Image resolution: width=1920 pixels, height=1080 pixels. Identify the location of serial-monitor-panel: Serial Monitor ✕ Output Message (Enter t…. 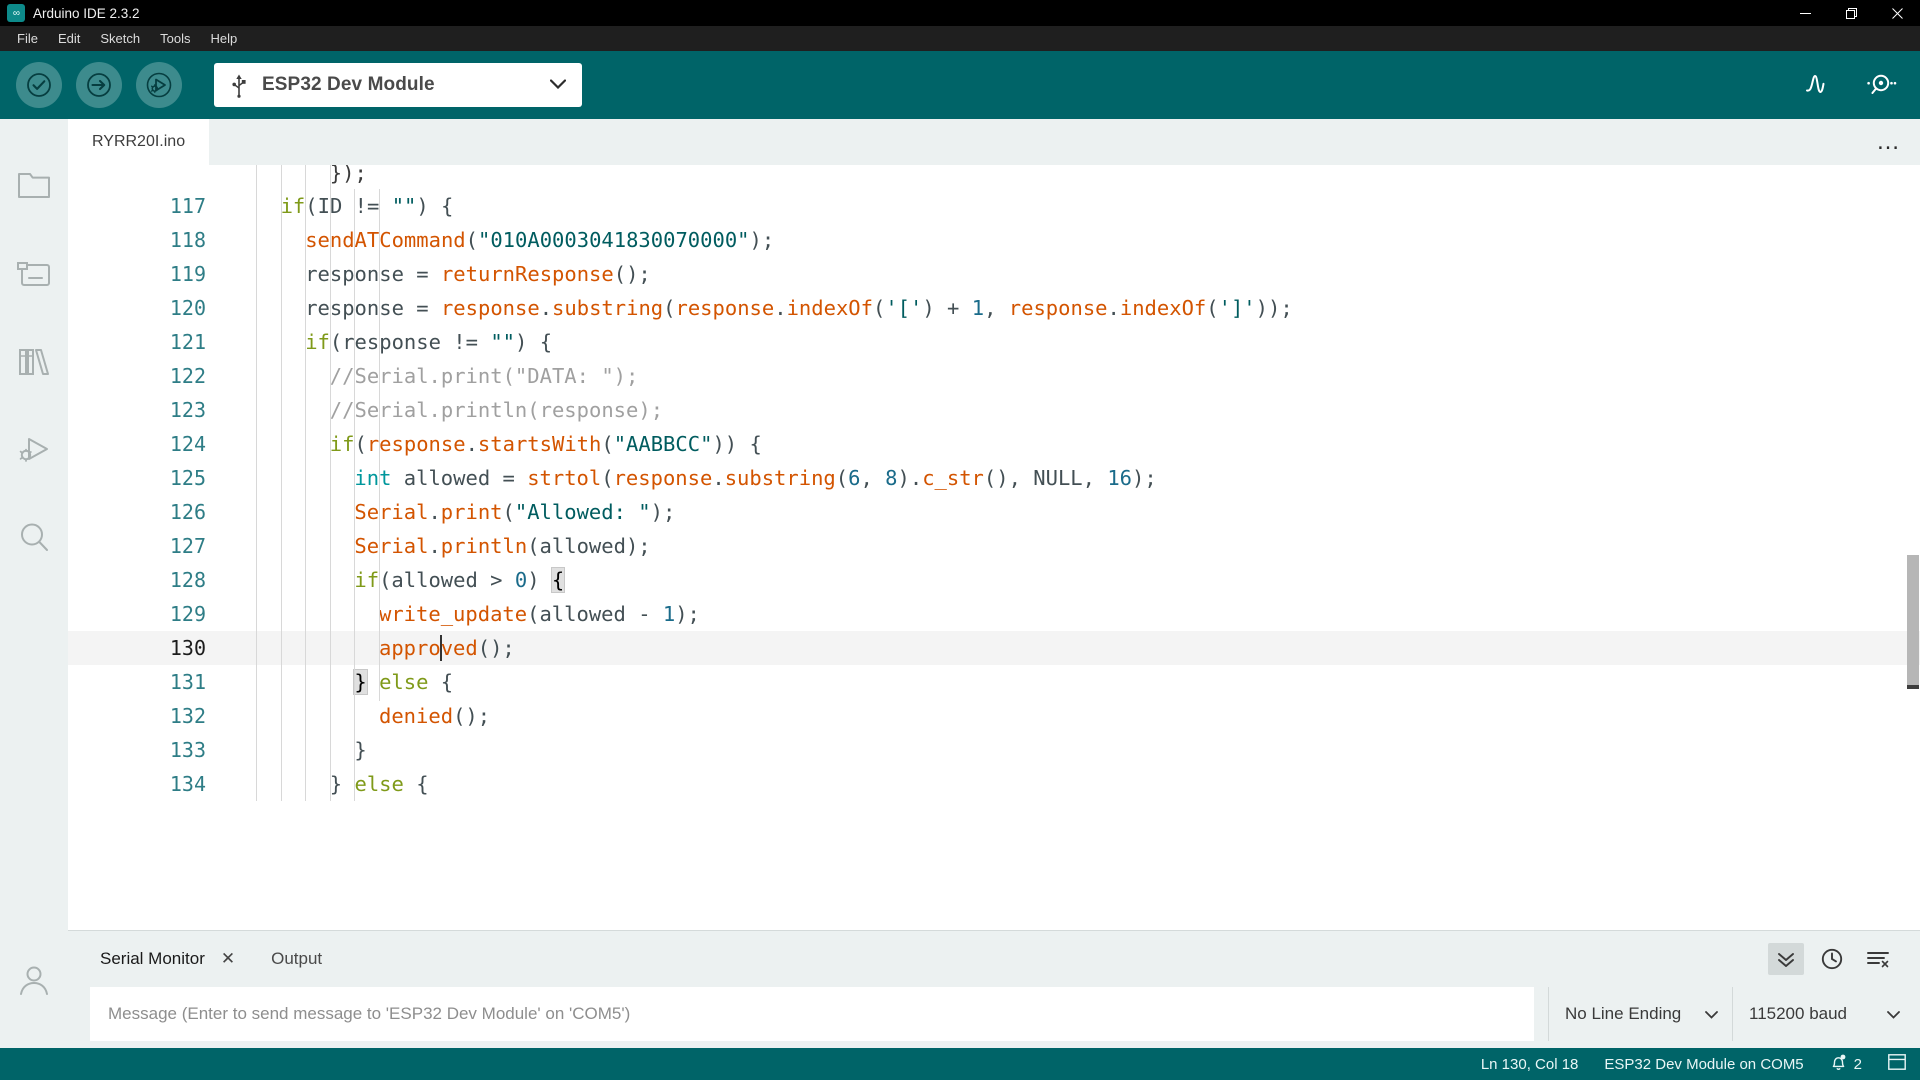
(994, 989).